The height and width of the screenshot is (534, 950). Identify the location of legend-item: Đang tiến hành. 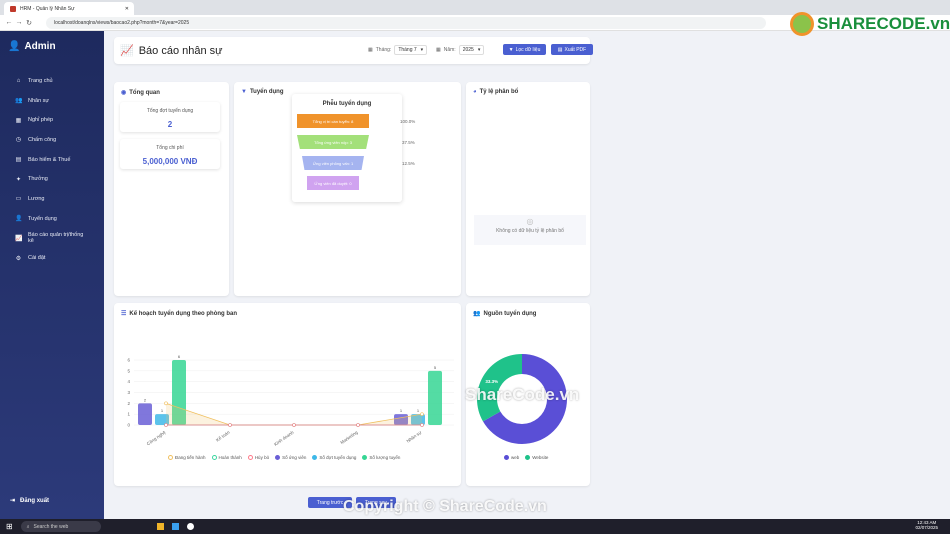
(187, 457).